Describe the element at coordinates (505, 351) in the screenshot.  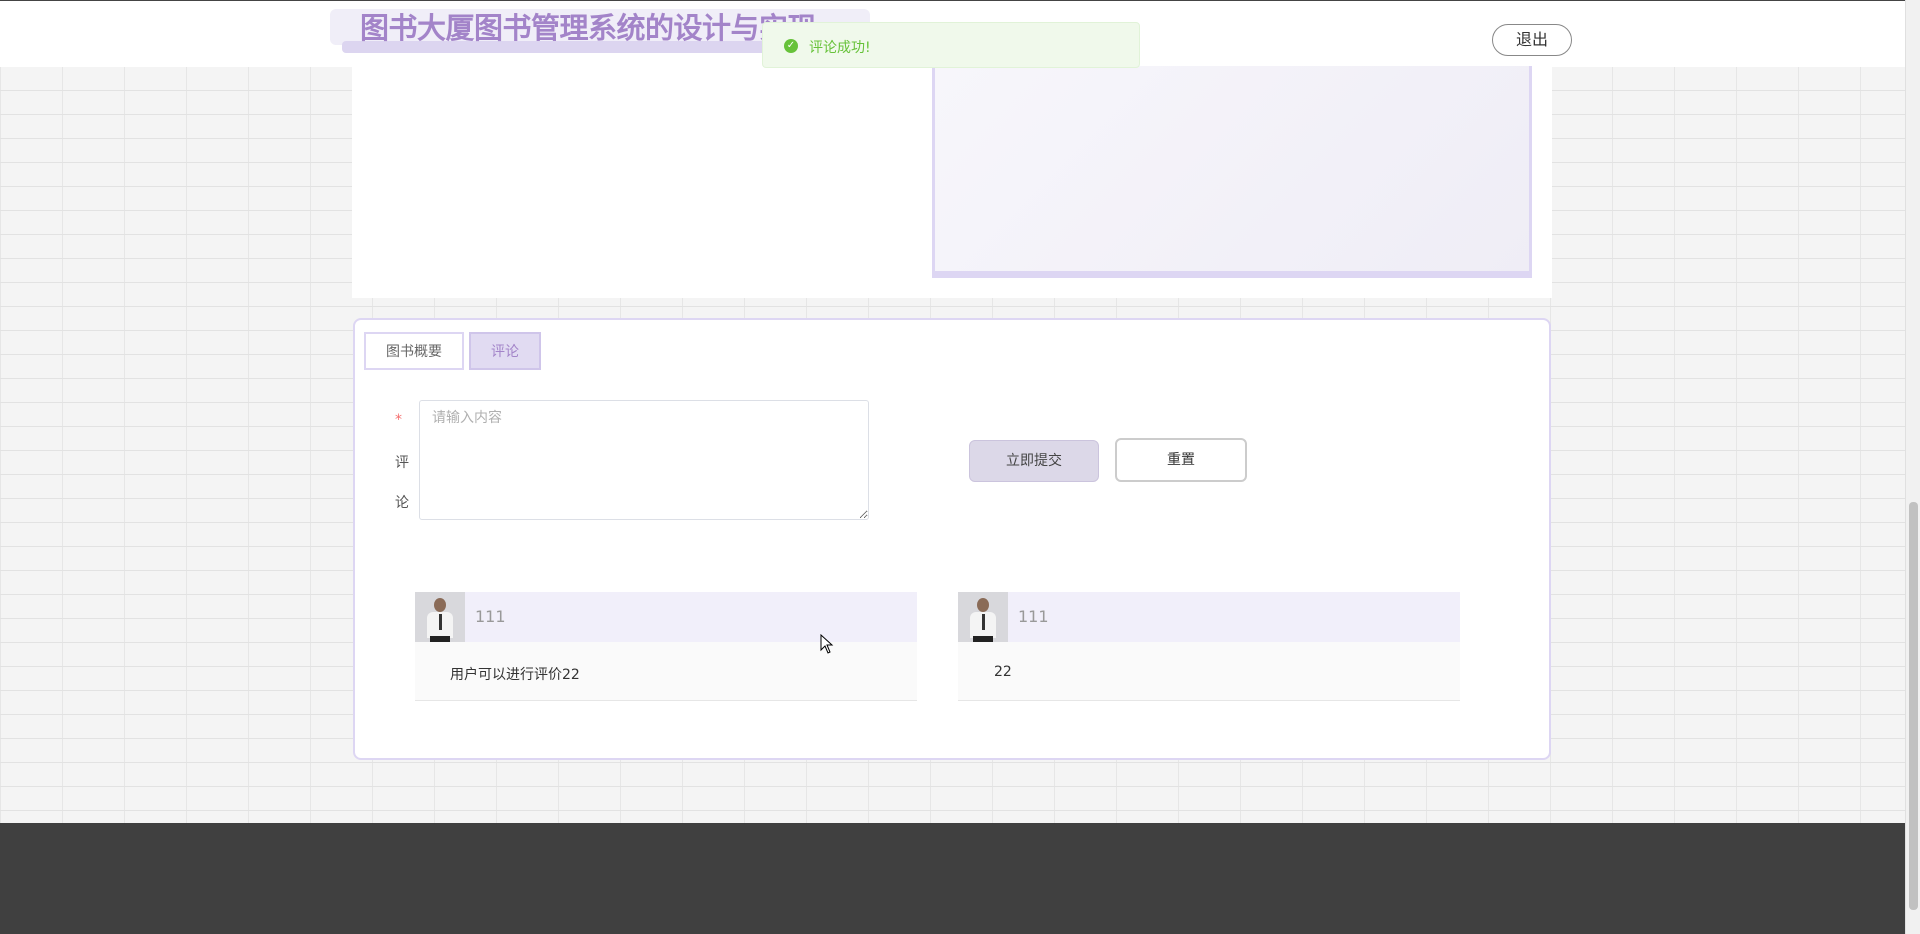
I see `tab-comments: 评论` at that location.